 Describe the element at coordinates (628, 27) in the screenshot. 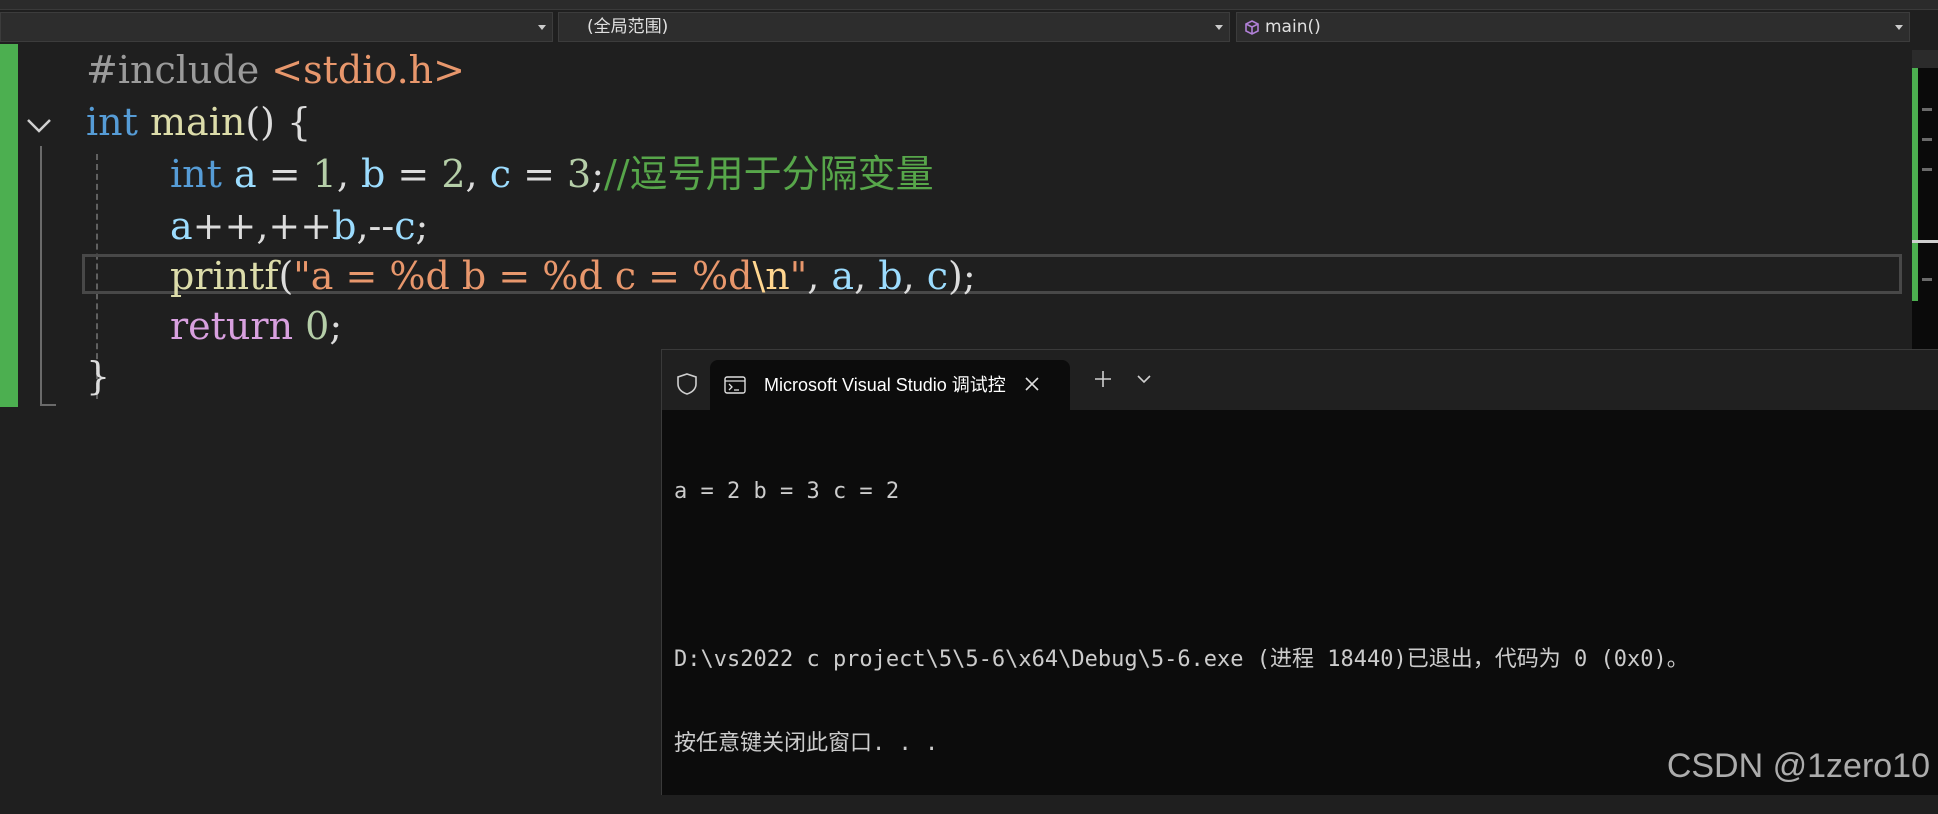

I see `scope-dropdown-label: (全局范围)` at that location.